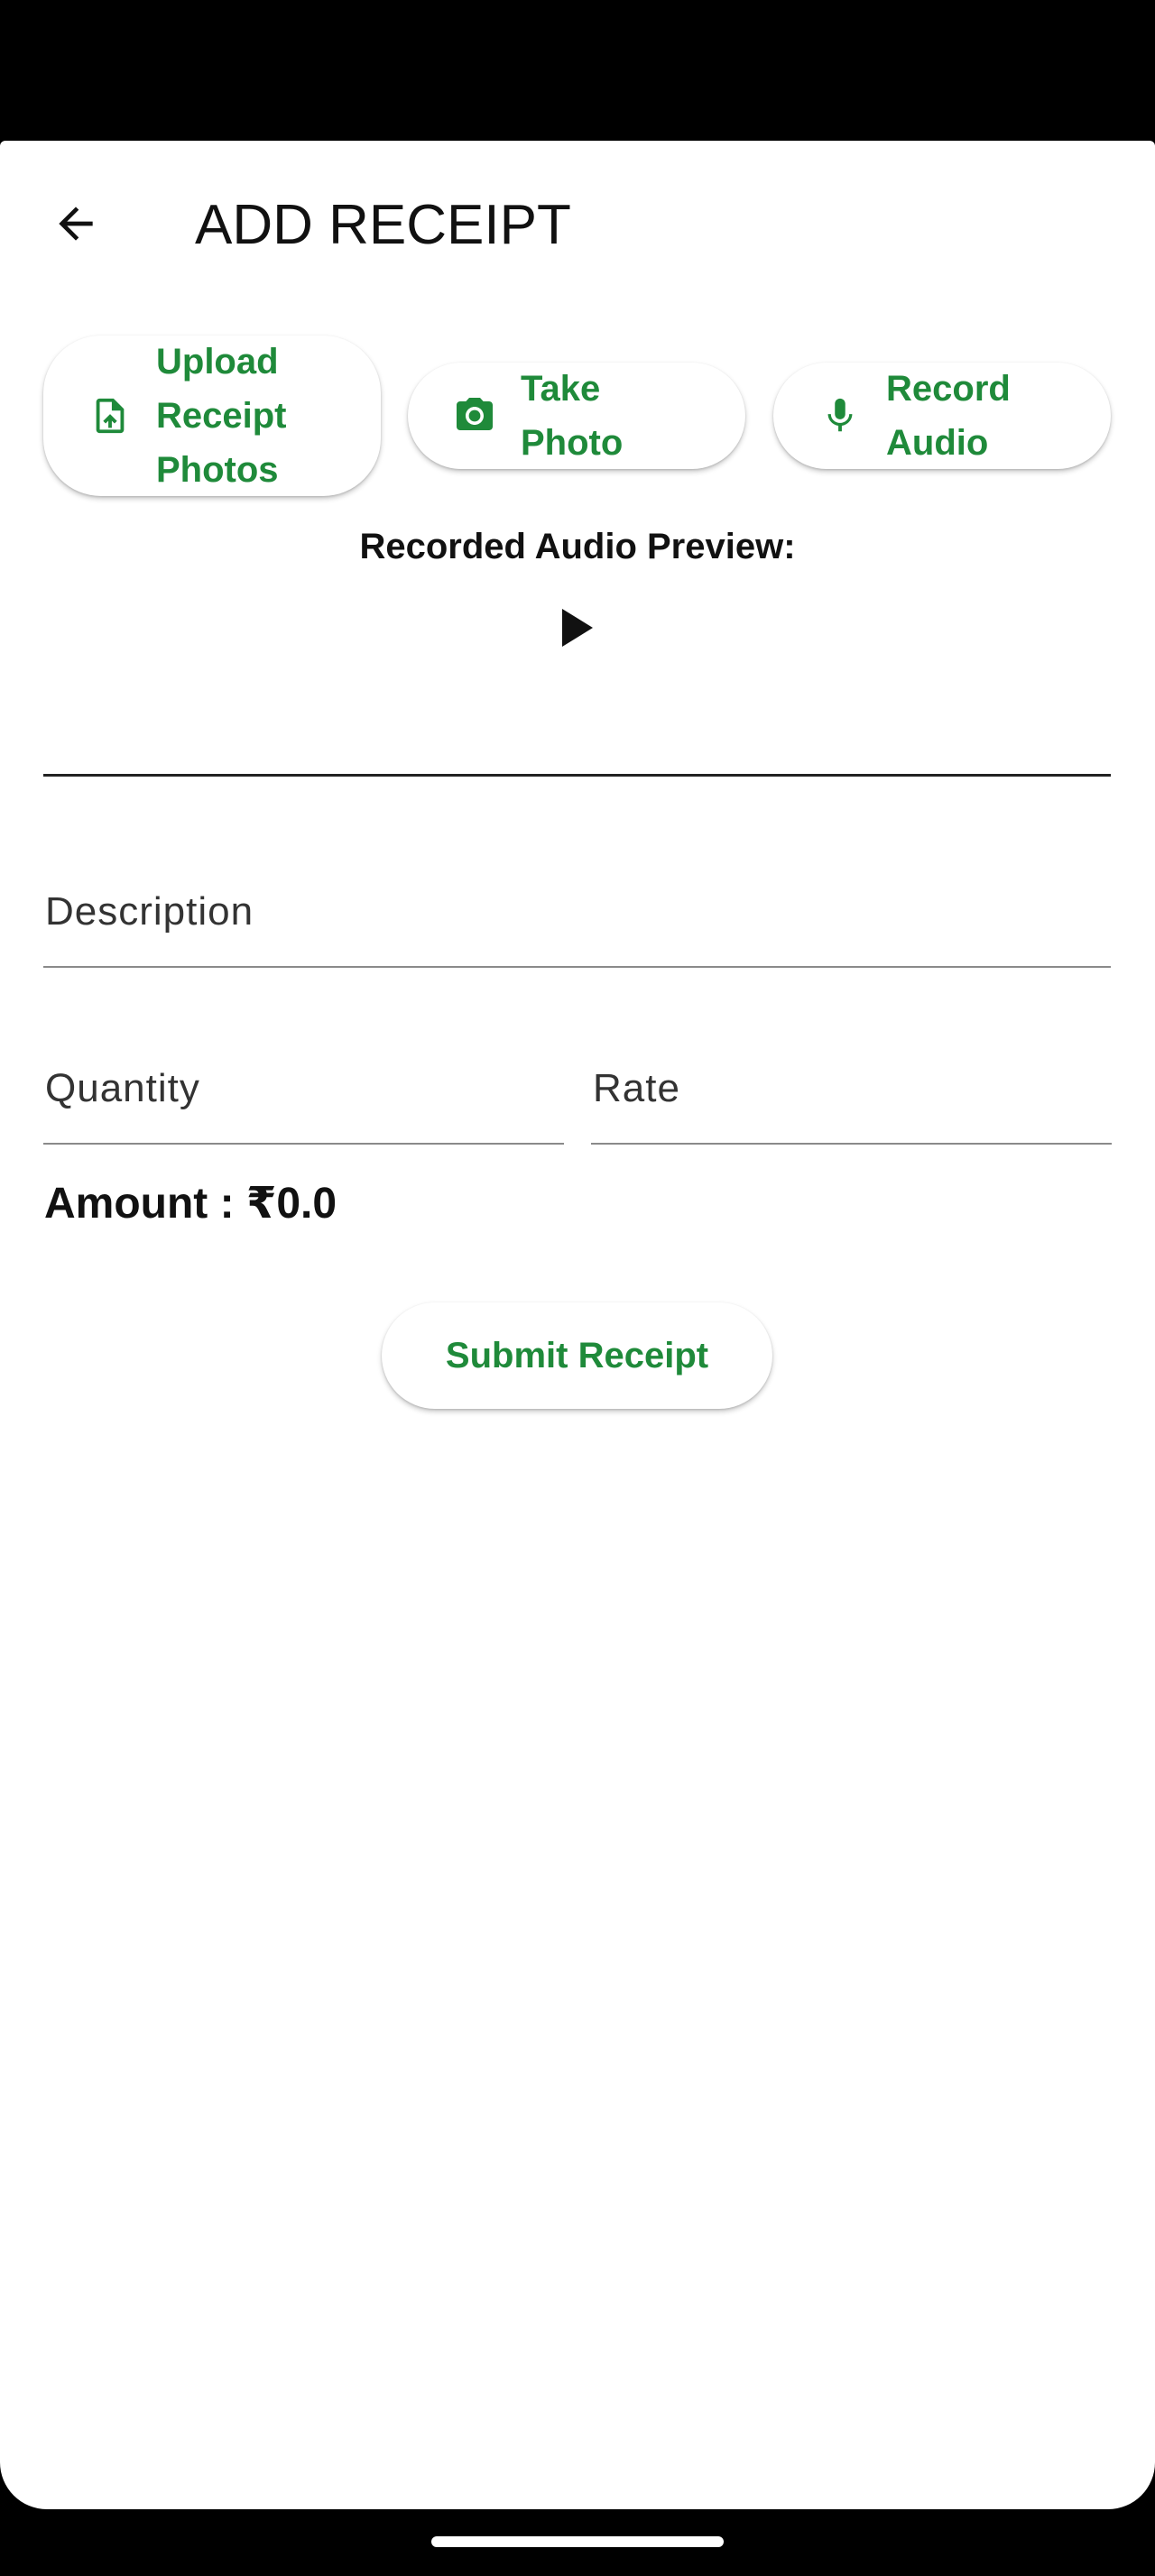  What do you see at coordinates (851, 1094) in the screenshot?
I see `rate-field: Rate` at bounding box center [851, 1094].